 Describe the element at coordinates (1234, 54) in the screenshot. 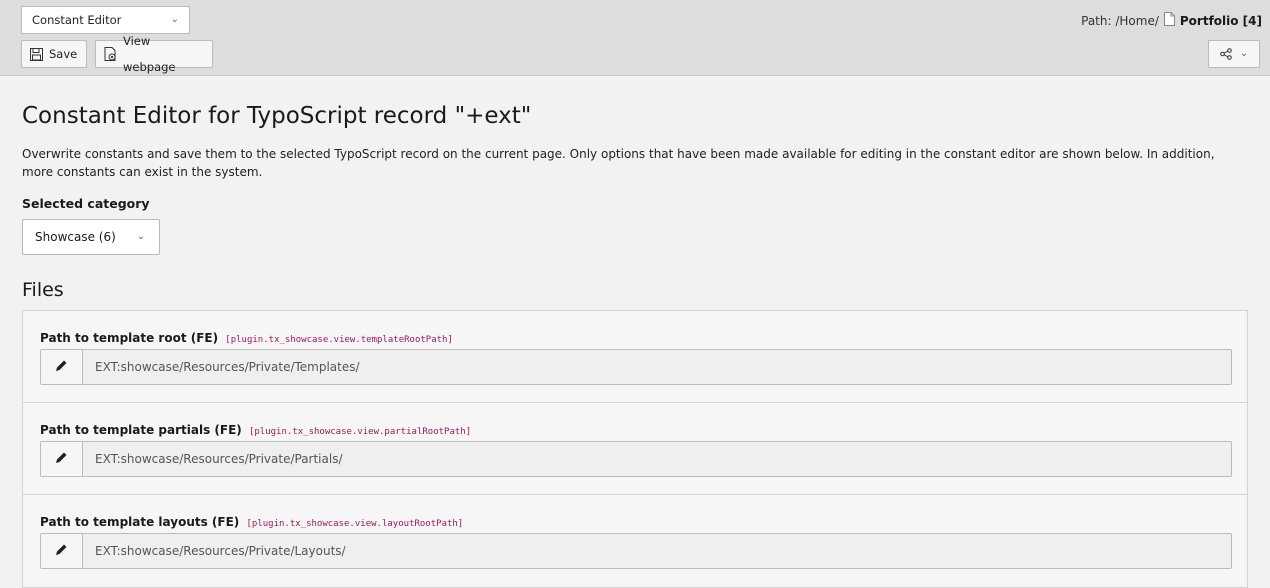

I see `share-button: ⌄` at that location.